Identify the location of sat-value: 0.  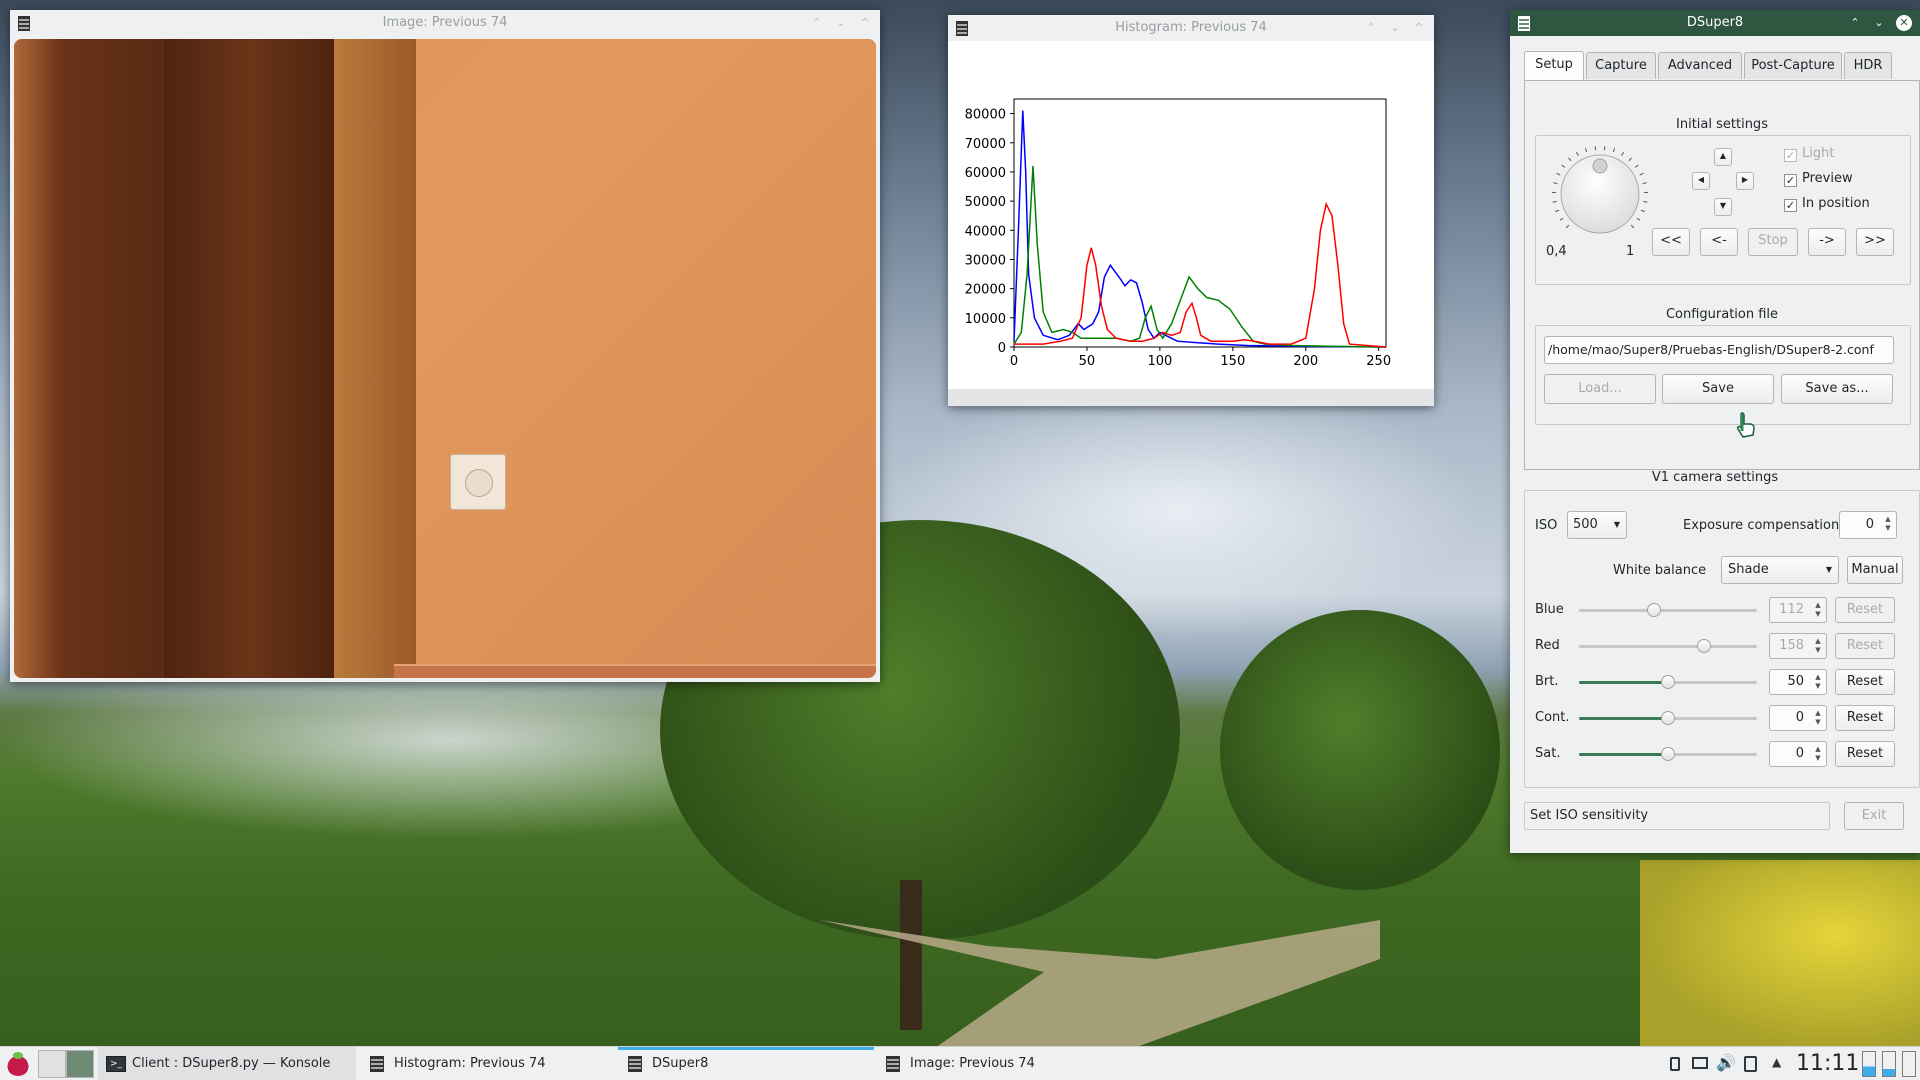
(1799, 753).